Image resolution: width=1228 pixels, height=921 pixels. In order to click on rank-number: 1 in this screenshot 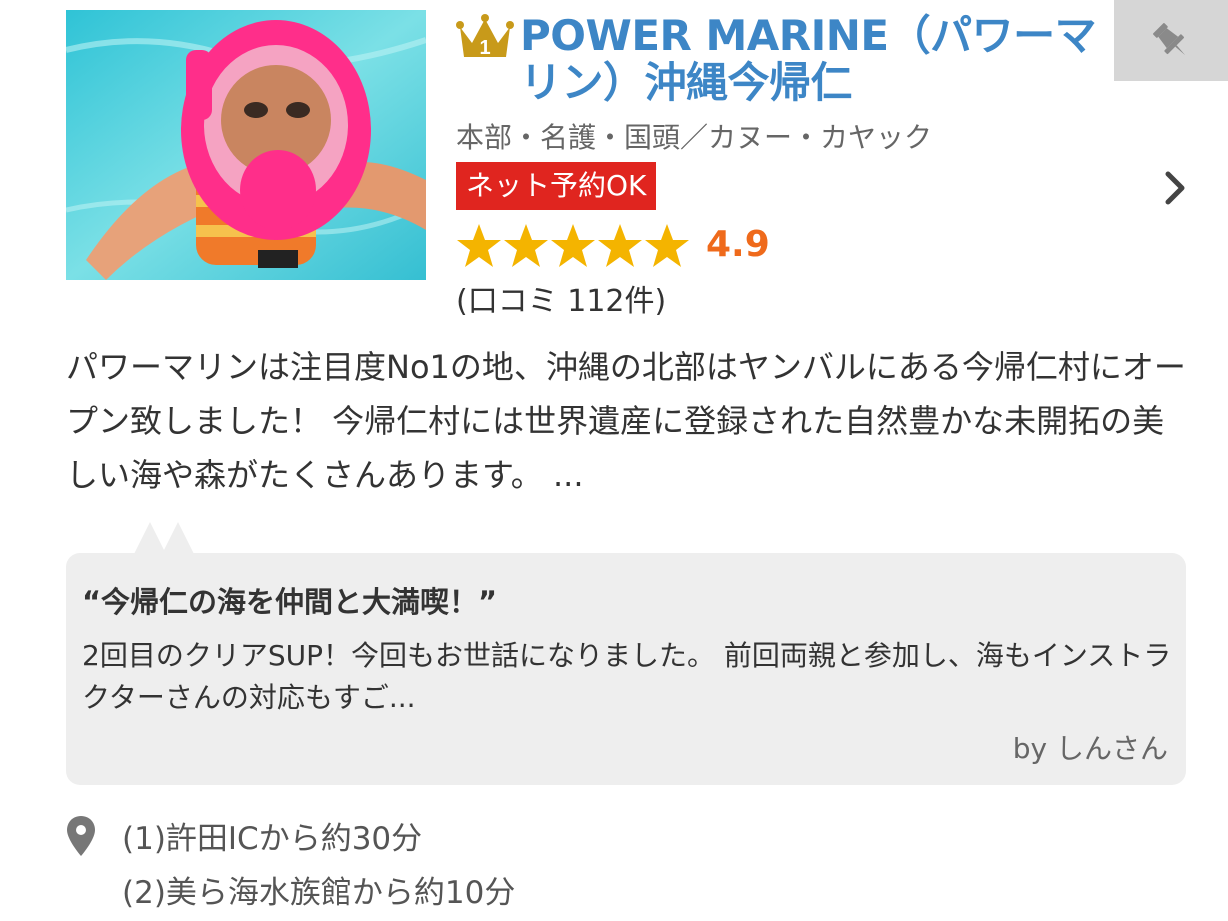, I will do `click(484, 48)`.